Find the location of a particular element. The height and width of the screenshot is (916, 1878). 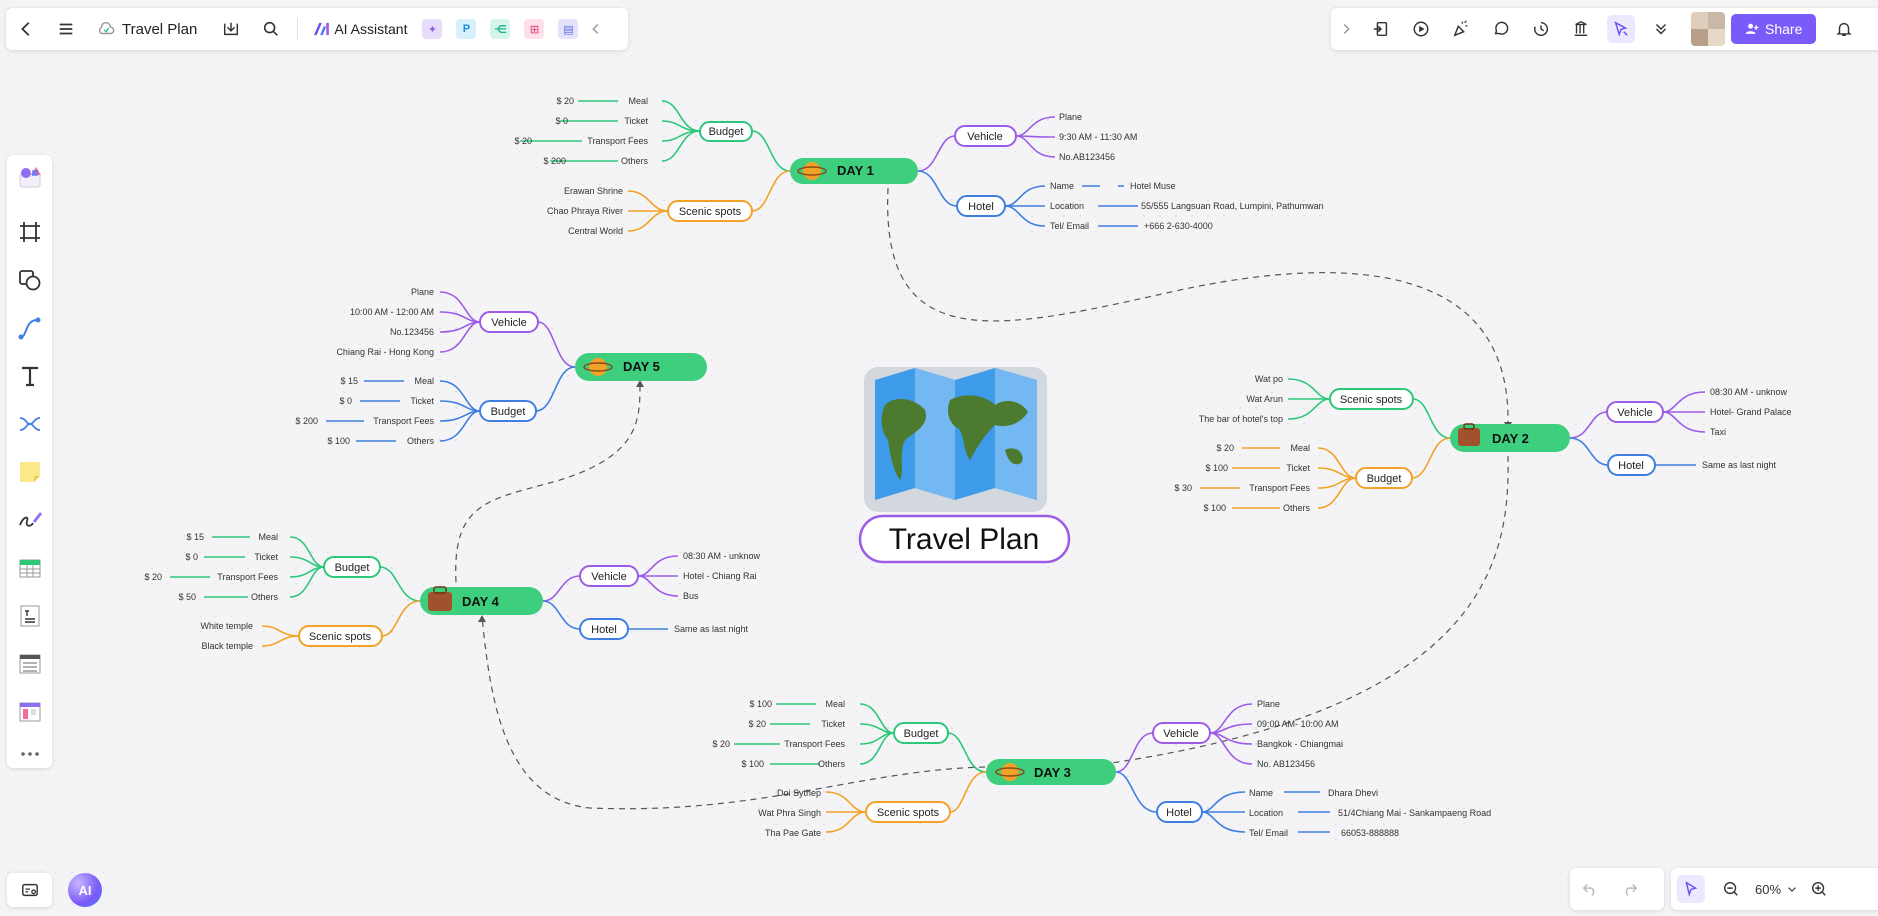

ai-flowchart-button: ⊞ is located at coordinates (534, 29).